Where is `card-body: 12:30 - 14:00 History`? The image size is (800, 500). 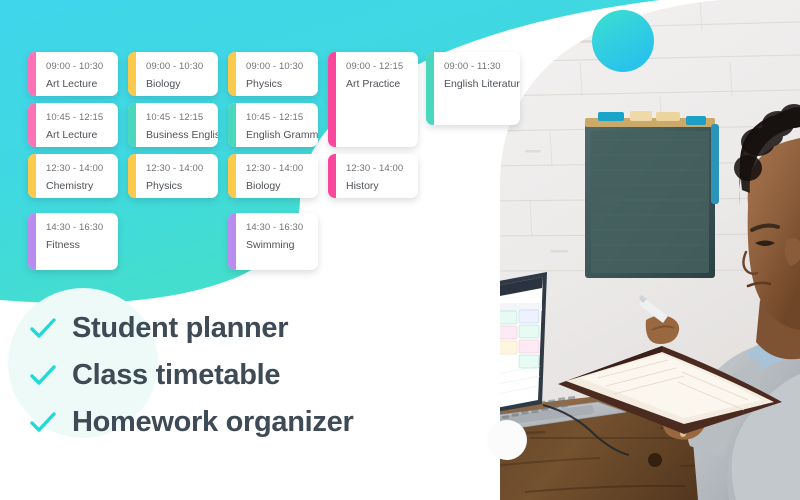
card-body: 12:30 - 14:00 History is located at coordinates (377, 176).